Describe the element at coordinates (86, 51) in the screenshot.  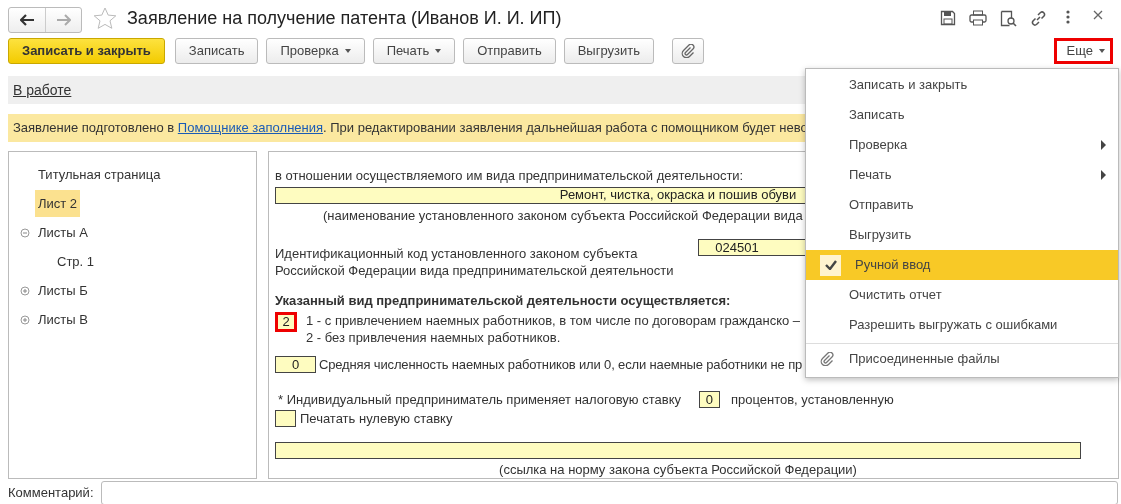
I see `save-and-close-button: Записать и закрыть` at that location.